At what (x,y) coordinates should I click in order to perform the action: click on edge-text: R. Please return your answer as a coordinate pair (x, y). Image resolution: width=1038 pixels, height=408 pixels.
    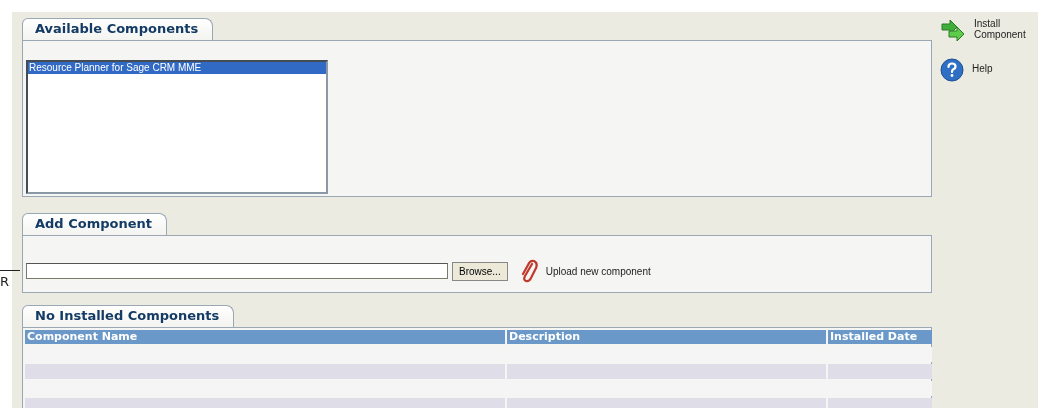
    Looking at the image, I should click on (5, 281).